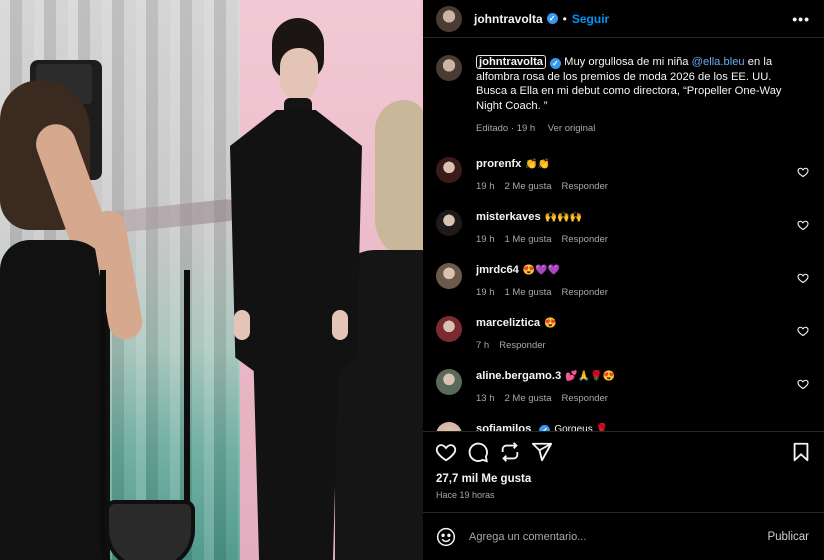 Image resolution: width=824 pixels, height=560 pixels. I want to click on repost-icon, so click(510, 452).